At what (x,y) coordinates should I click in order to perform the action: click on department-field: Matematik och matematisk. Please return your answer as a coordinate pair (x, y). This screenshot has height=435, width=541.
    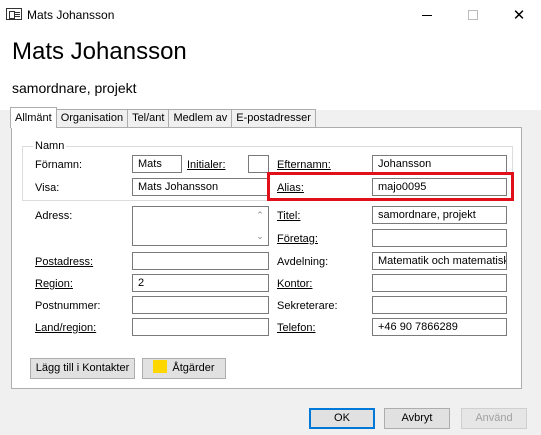
    Looking at the image, I should click on (439, 261).